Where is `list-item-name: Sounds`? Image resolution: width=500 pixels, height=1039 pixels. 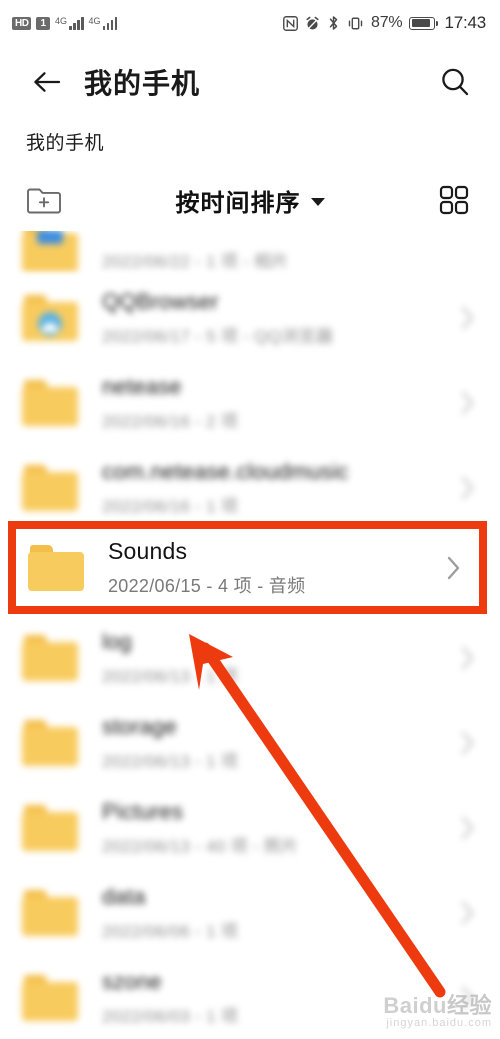
list-item-name: Sounds is located at coordinates (148, 550).